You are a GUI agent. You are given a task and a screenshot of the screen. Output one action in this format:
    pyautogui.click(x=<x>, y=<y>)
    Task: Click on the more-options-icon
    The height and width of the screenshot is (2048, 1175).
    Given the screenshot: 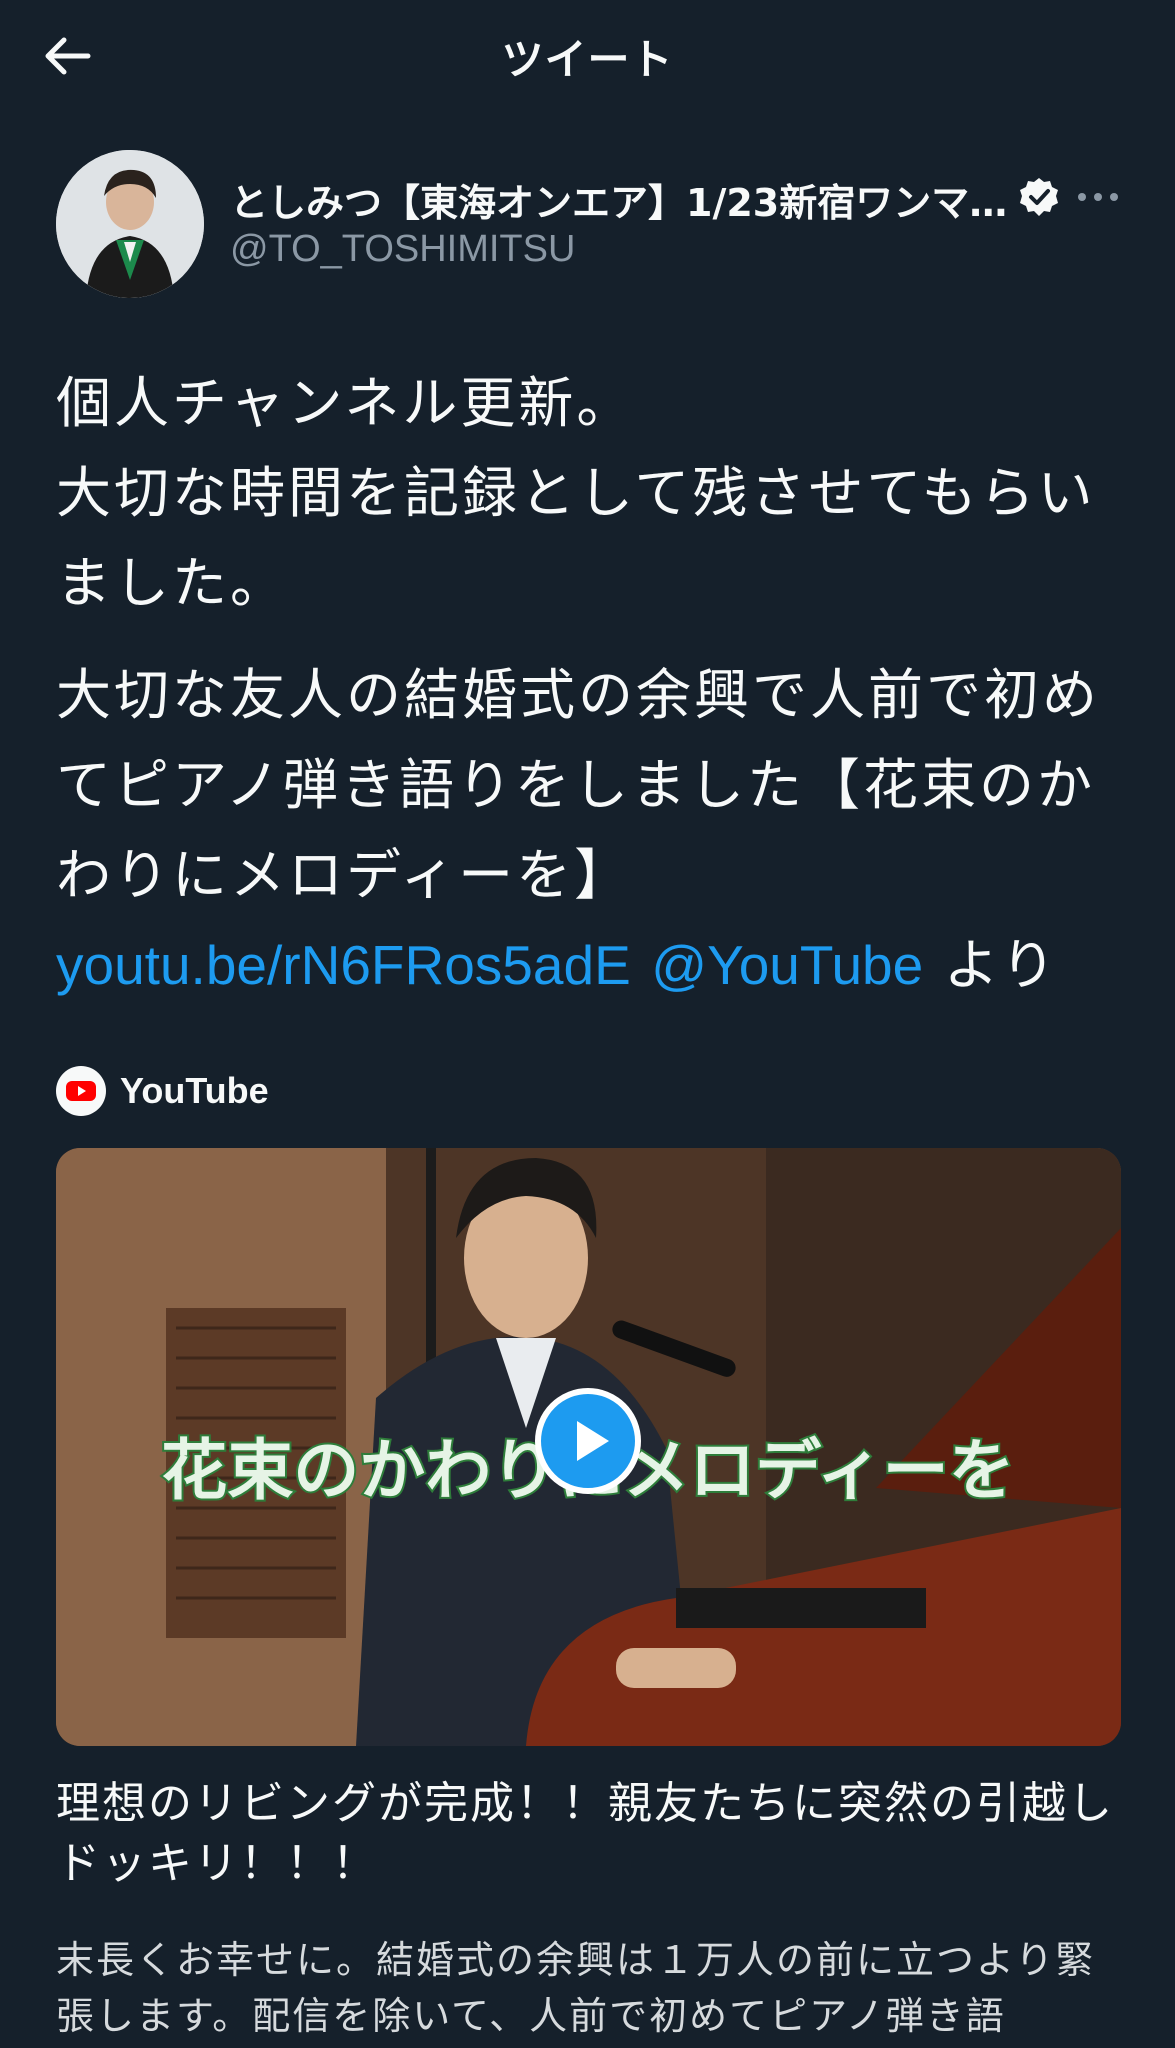 What is the action you would take?
    pyautogui.click(x=1098, y=197)
    